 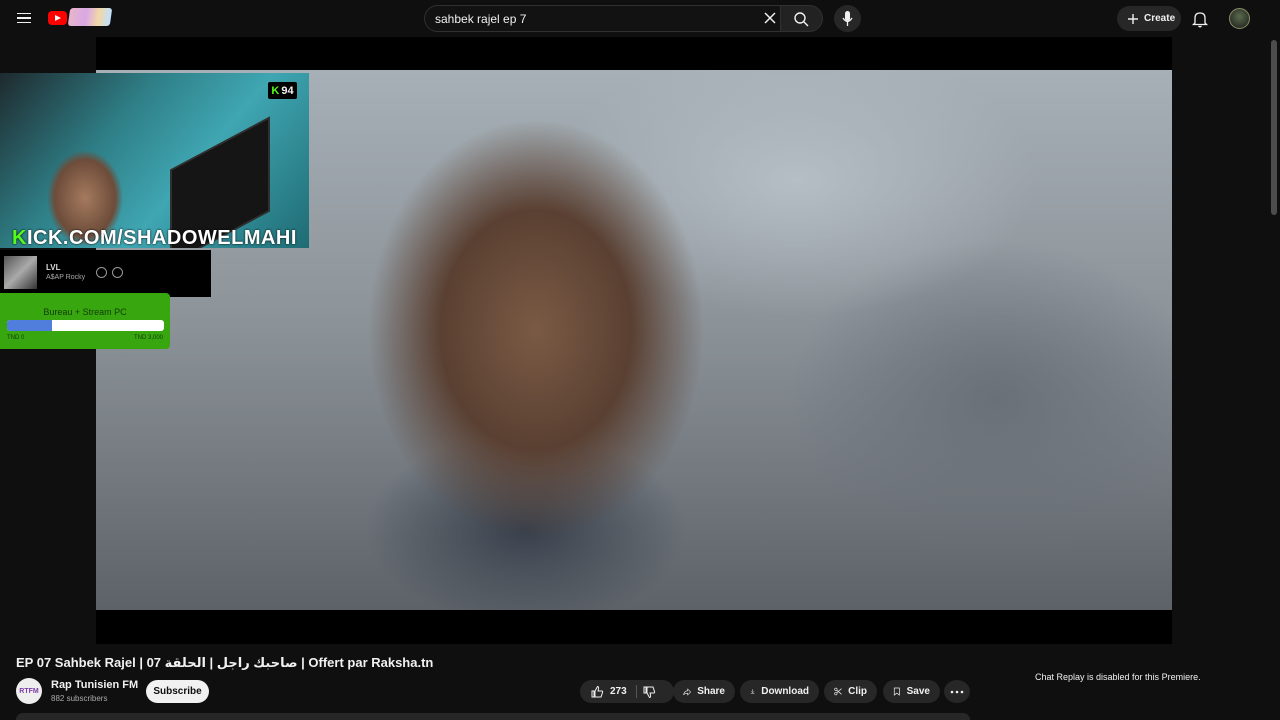 I want to click on goal-title: Bureau + Stream PC, so click(x=85, y=312).